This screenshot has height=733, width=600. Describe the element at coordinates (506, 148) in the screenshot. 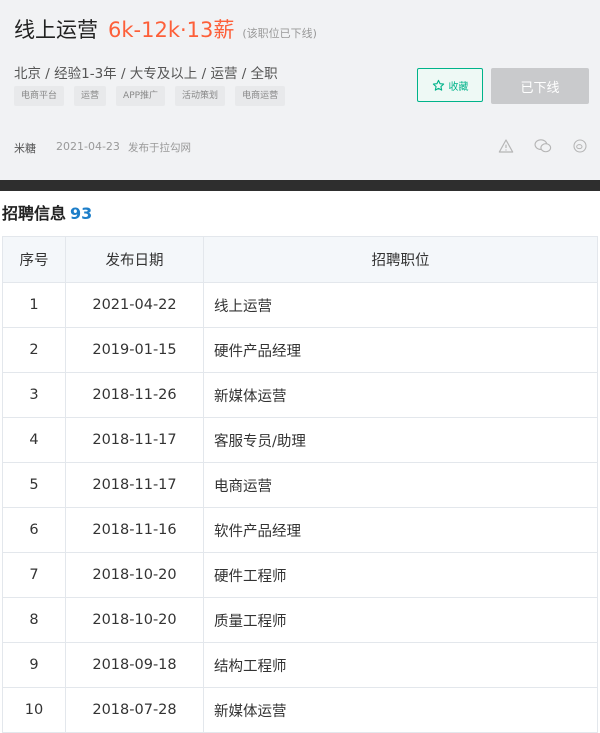

I see `report-warning-icon` at that location.